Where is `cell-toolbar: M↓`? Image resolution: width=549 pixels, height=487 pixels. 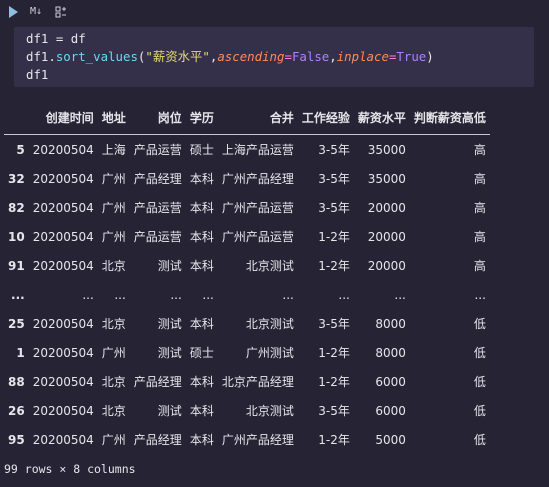 cell-toolbar: M↓ is located at coordinates (274, 13).